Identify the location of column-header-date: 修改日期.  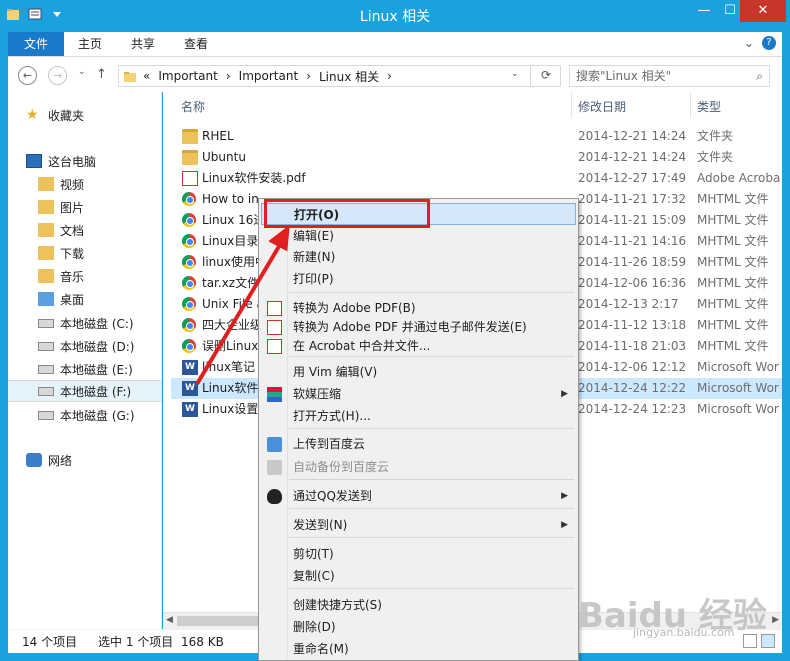
(602, 106).